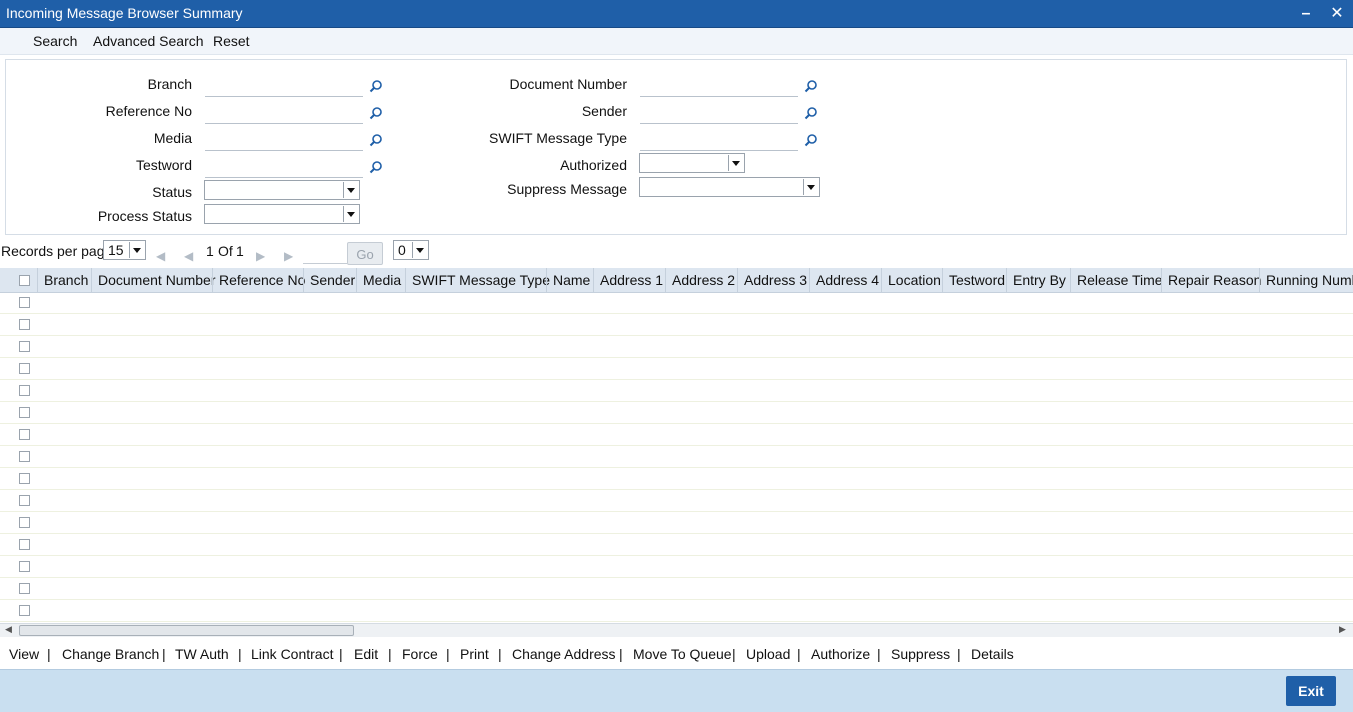 The image size is (1353, 712). Describe the element at coordinates (973, 280) in the screenshot. I see `column-header: Testword` at that location.